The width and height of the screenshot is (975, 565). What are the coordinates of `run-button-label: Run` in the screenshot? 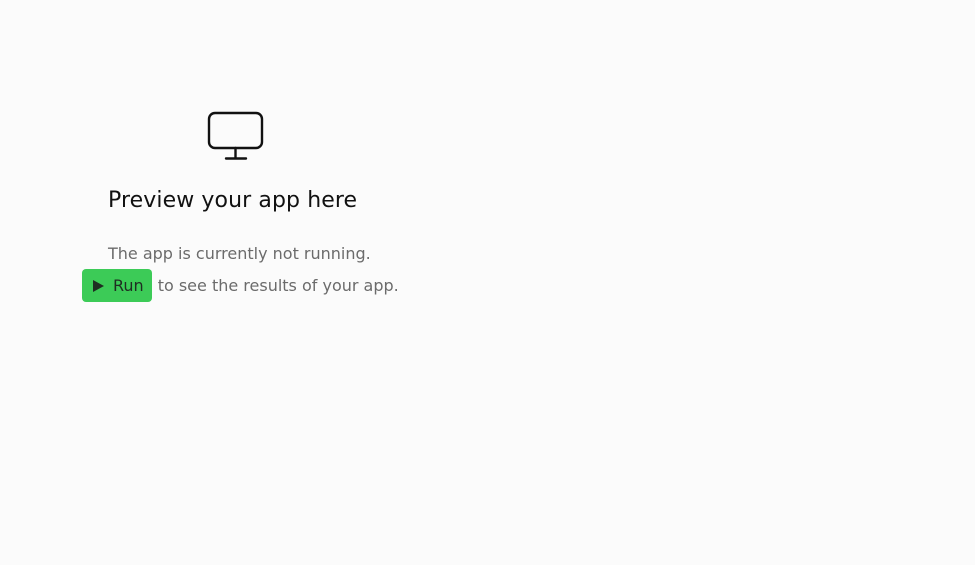 It's located at (128, 285).